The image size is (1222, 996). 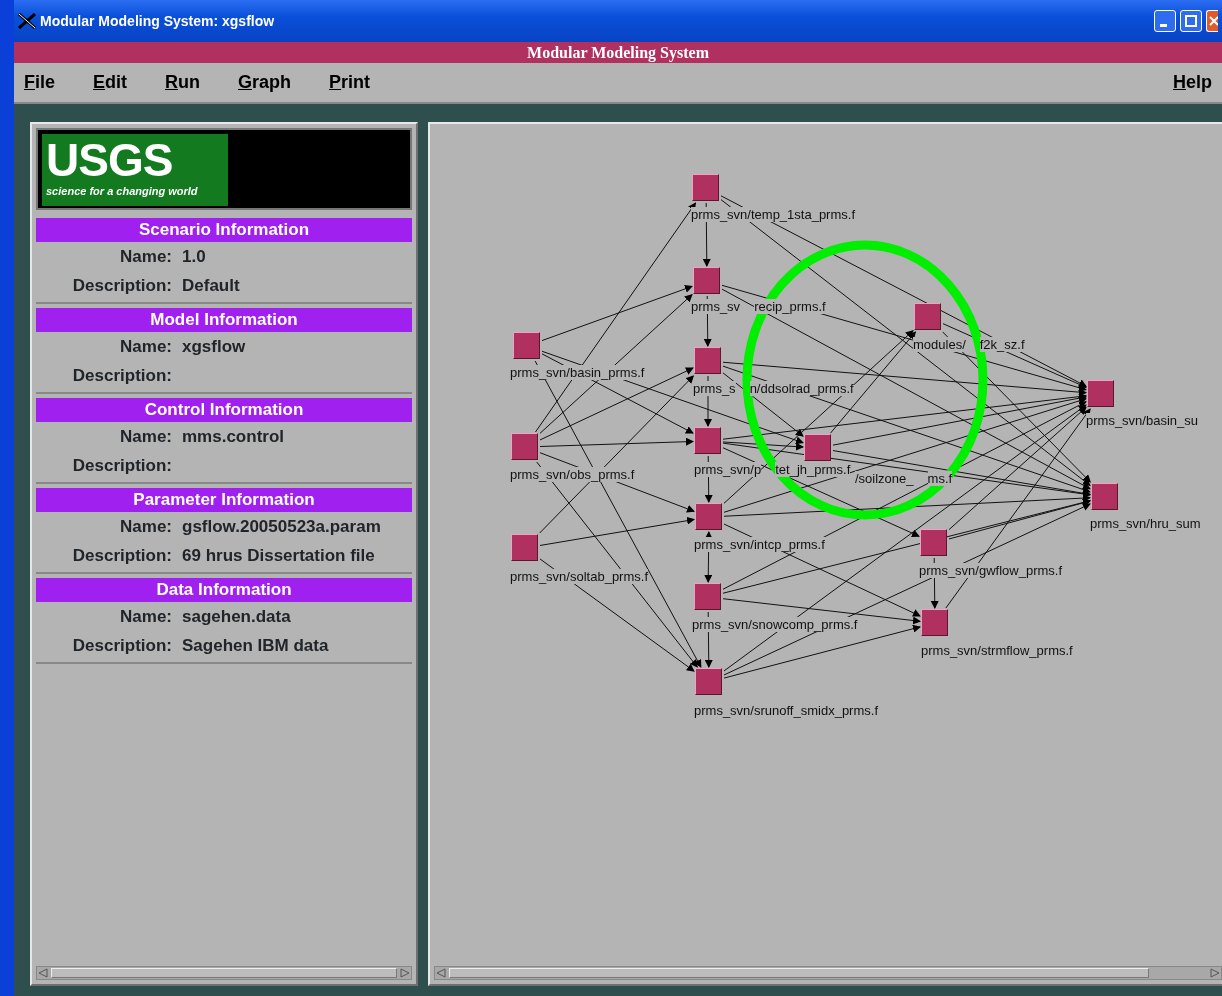 What do you see at coordinates (1002, 344) in the screenshot?
I see `module-label: f2k_sz.f` at bounding box center [1002, 344].